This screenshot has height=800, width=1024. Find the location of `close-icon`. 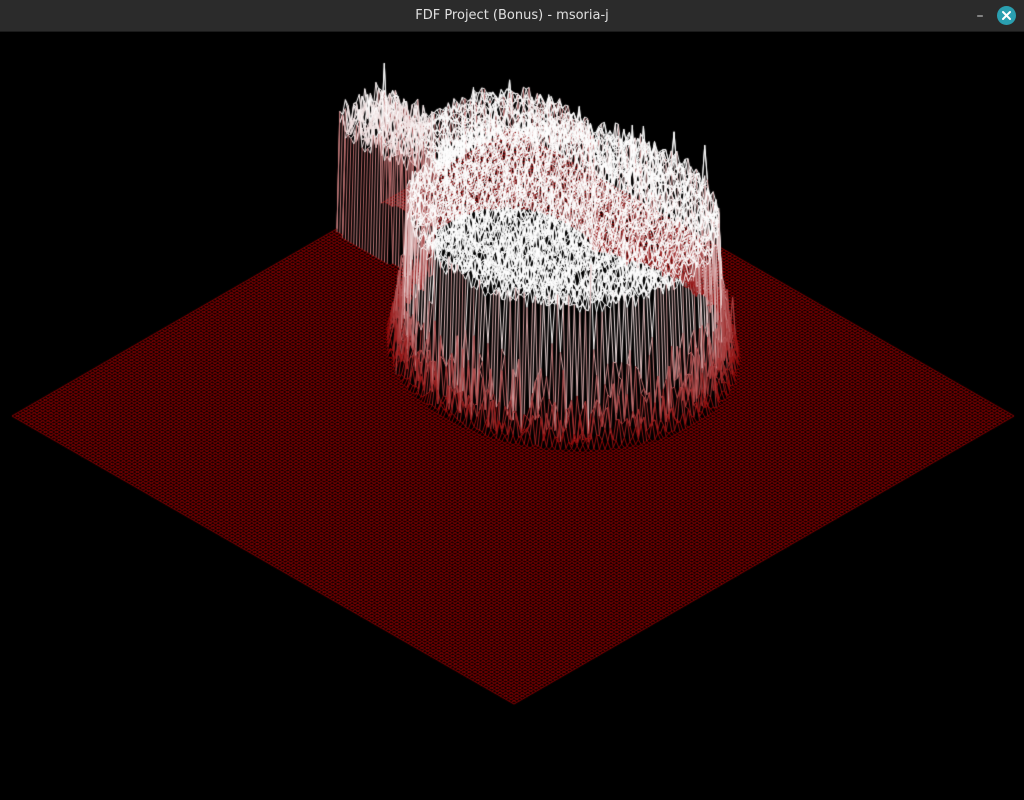

close-icon is located at coordinates (1006, 15).